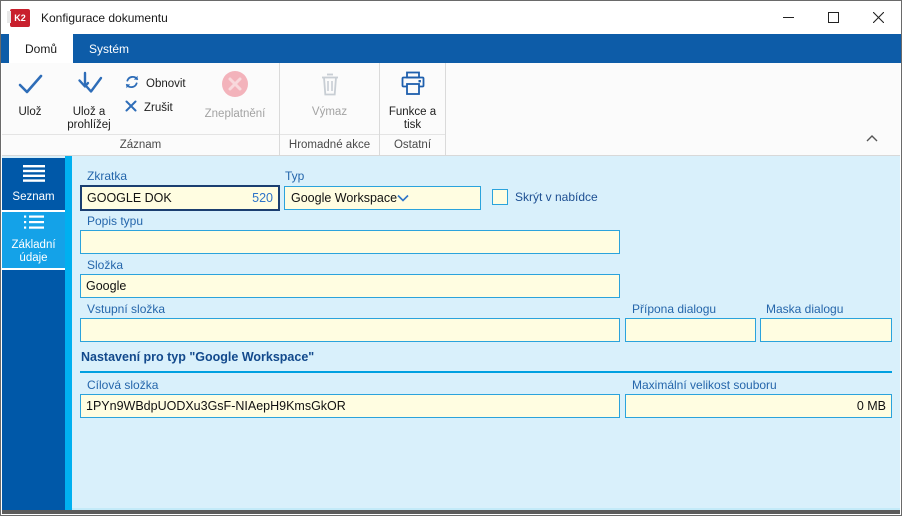  I want to click on popis-typu-input, so click(350, 242).